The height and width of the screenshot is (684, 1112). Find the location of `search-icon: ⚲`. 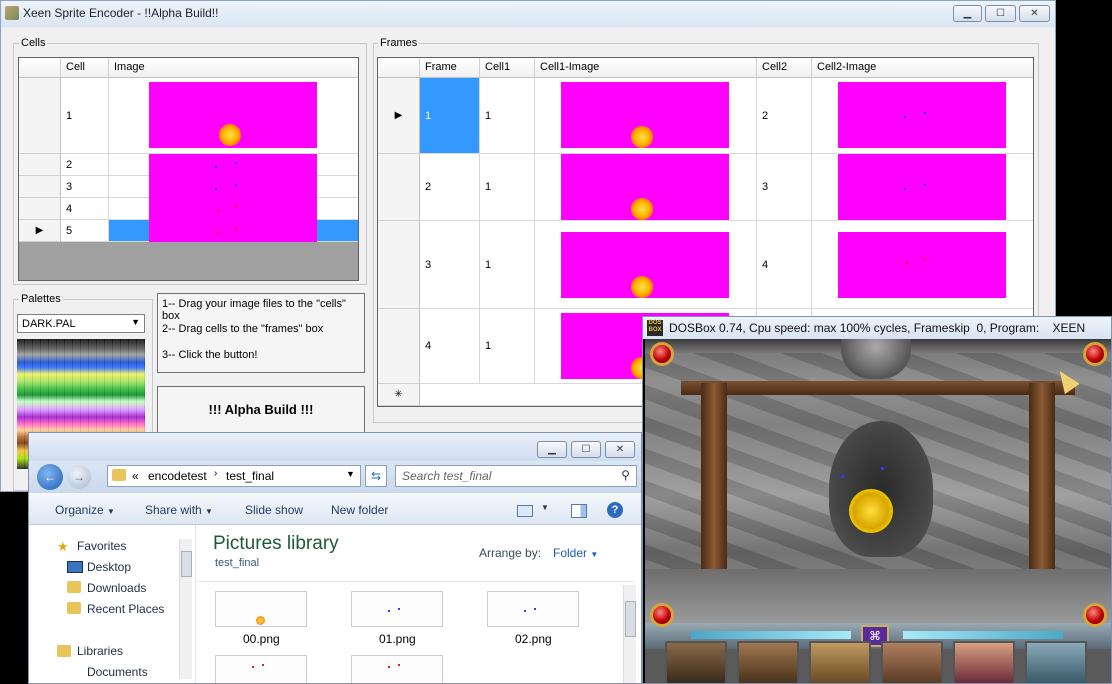

search-icon: ⚲ is located at coordinates (625, 475).